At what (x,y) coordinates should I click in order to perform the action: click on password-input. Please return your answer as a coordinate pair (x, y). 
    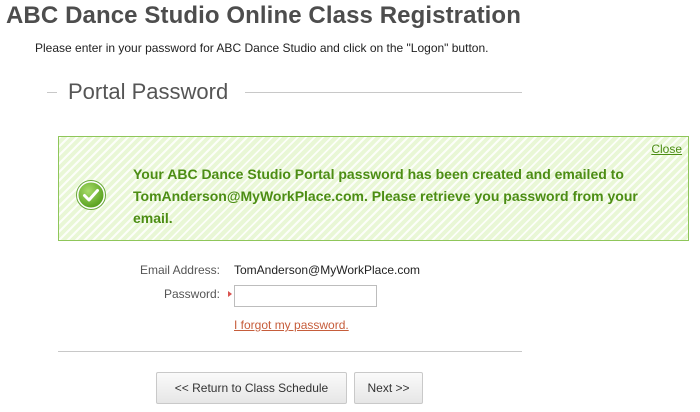
    Looking at the image, I should click on (305, 296).